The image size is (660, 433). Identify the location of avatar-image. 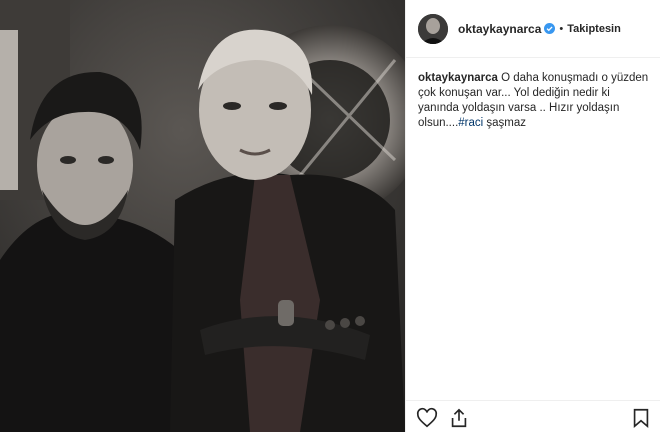
(433, 28).